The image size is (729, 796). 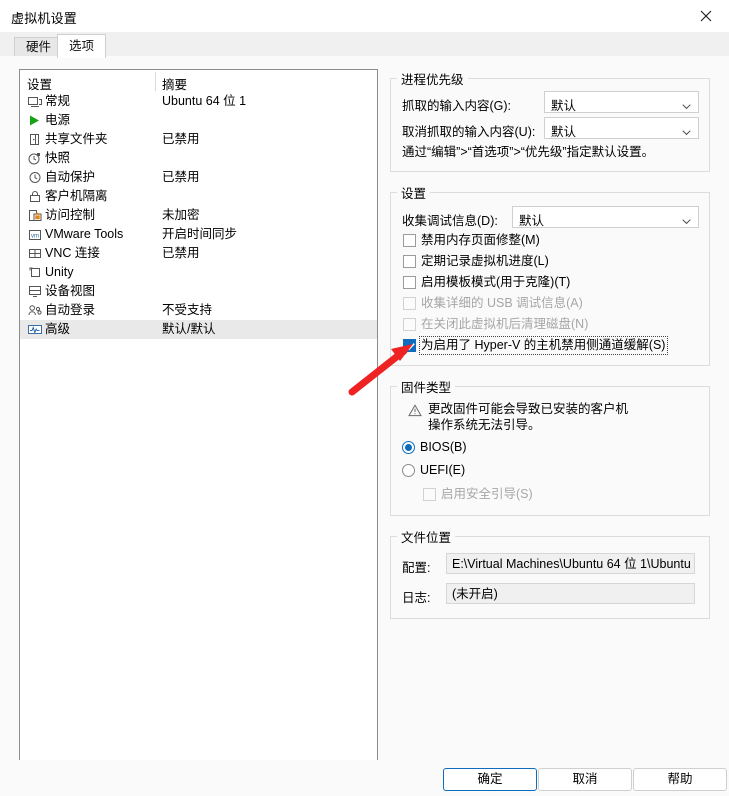 What do you see at coordinates (44, 18) in the screenshot?
I see `window-title: 虚拟机设置` at bounding box center [44, 18].